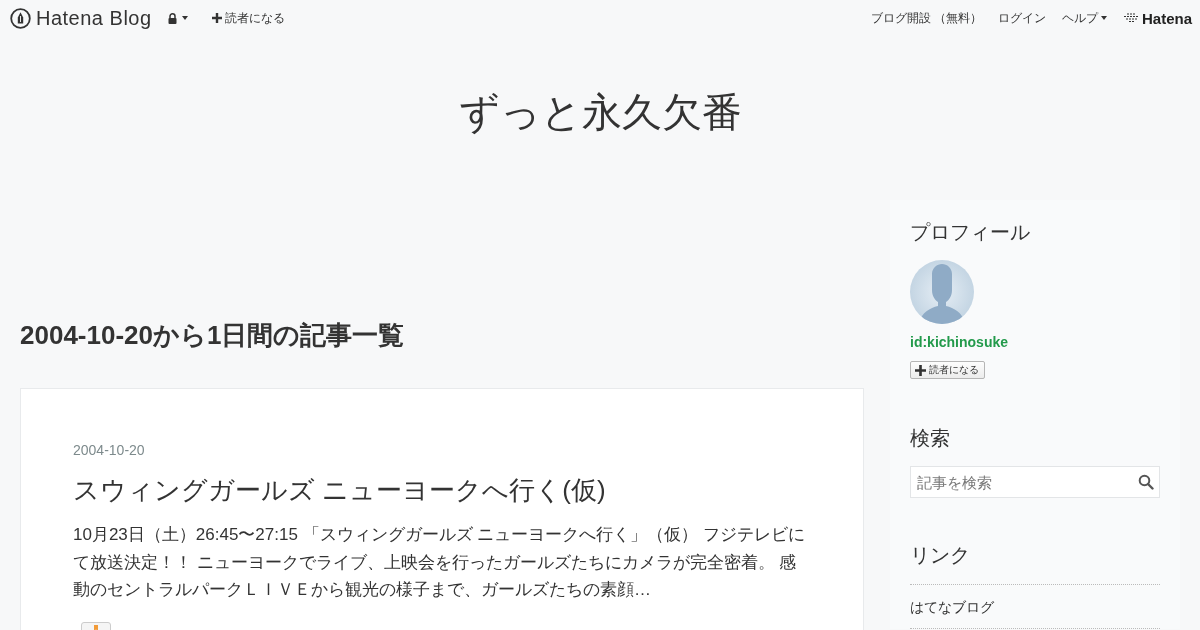  What do you see at coordinates (172, 18) in the screenshot?
I see `lock-icon` at bounding box center [172, 18].